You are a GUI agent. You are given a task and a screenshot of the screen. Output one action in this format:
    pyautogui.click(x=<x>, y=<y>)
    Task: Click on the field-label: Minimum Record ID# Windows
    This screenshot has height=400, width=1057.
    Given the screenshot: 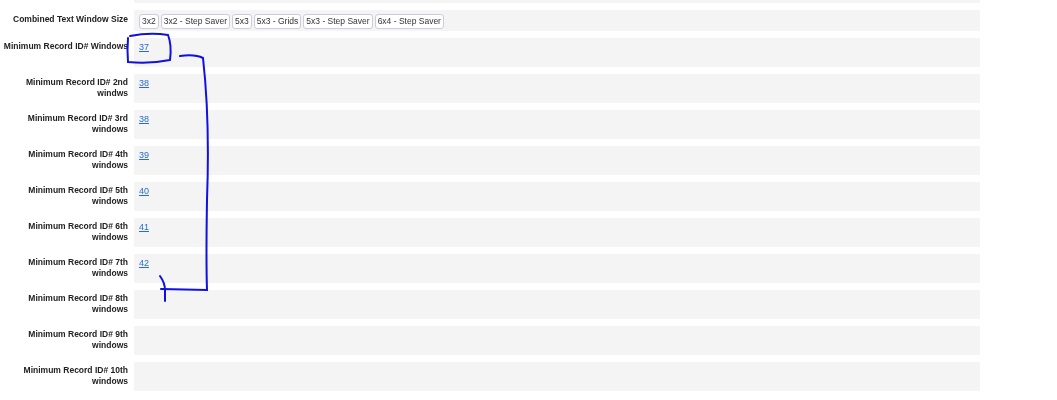 What is the action you would take?
    pyautogui.click(x=65, y=46)
    